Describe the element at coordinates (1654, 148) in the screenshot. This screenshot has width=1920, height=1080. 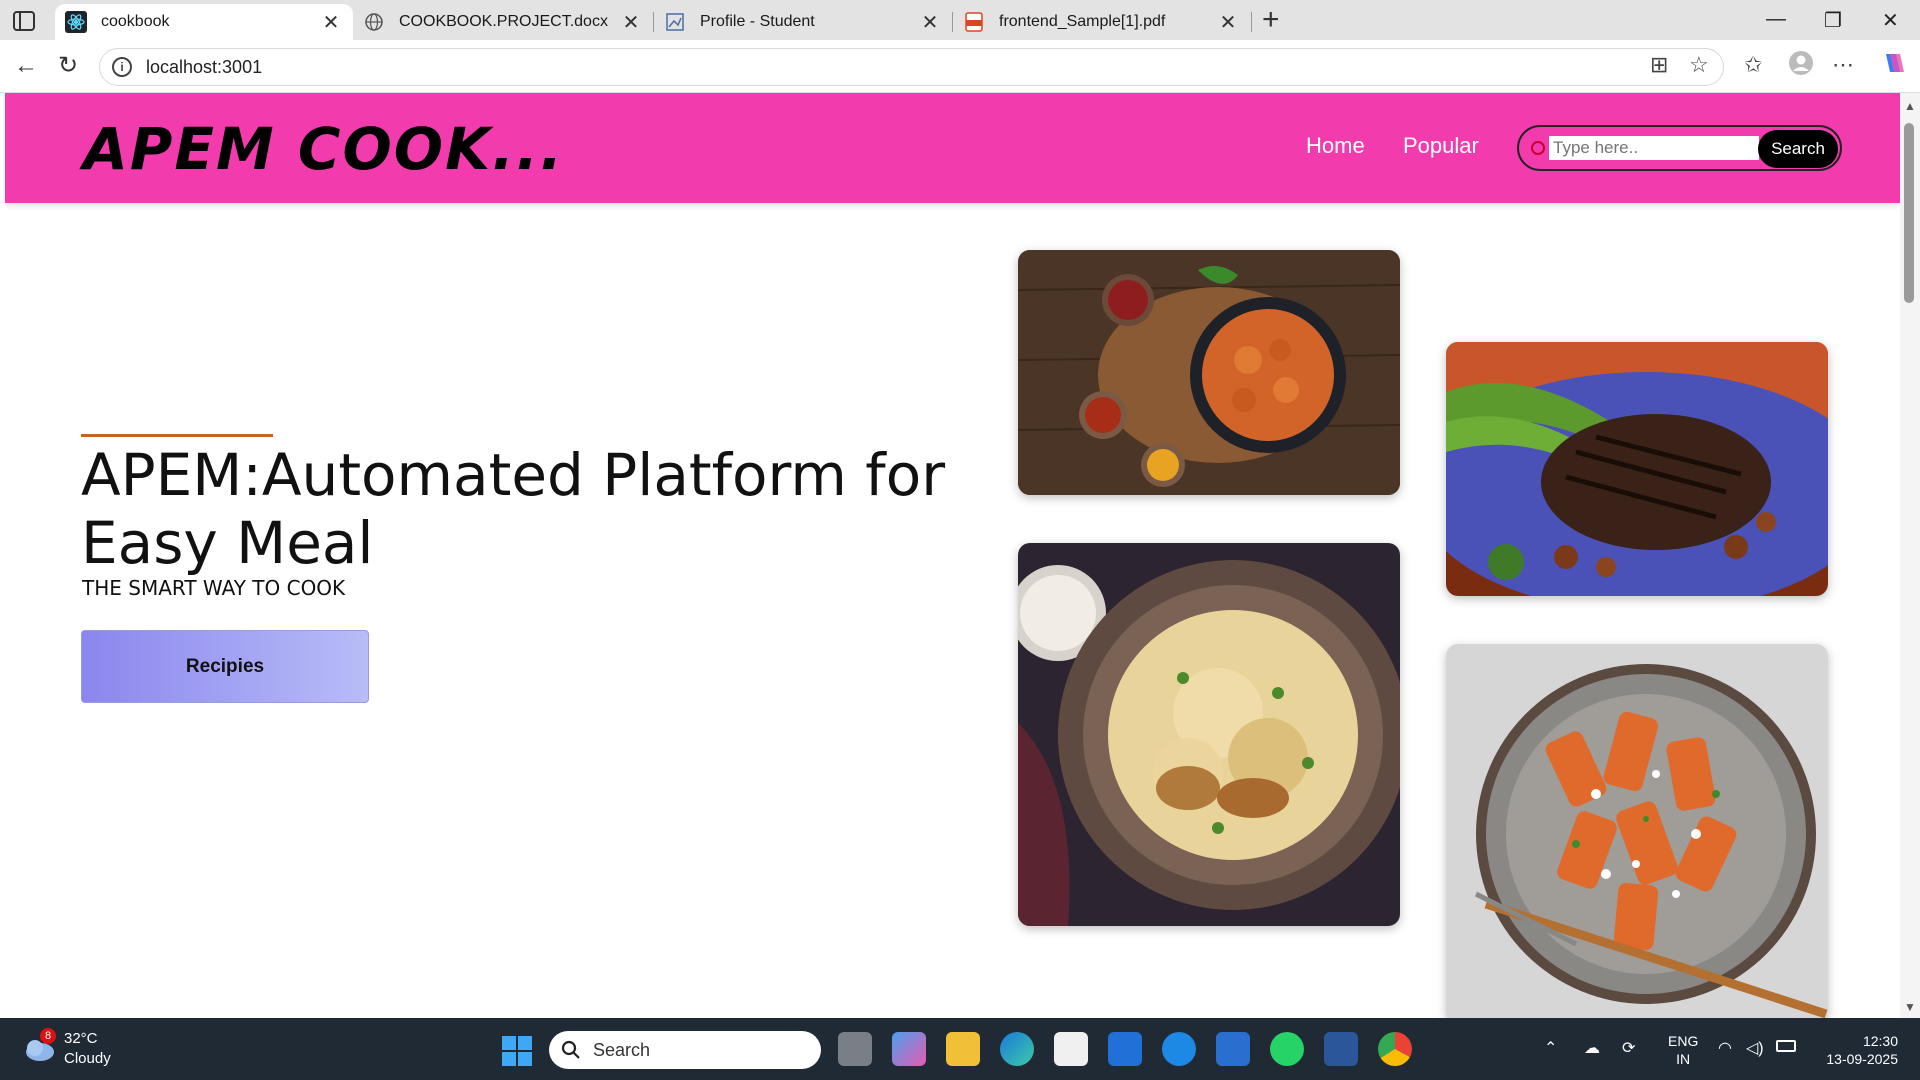
I see `search-input` at that location.